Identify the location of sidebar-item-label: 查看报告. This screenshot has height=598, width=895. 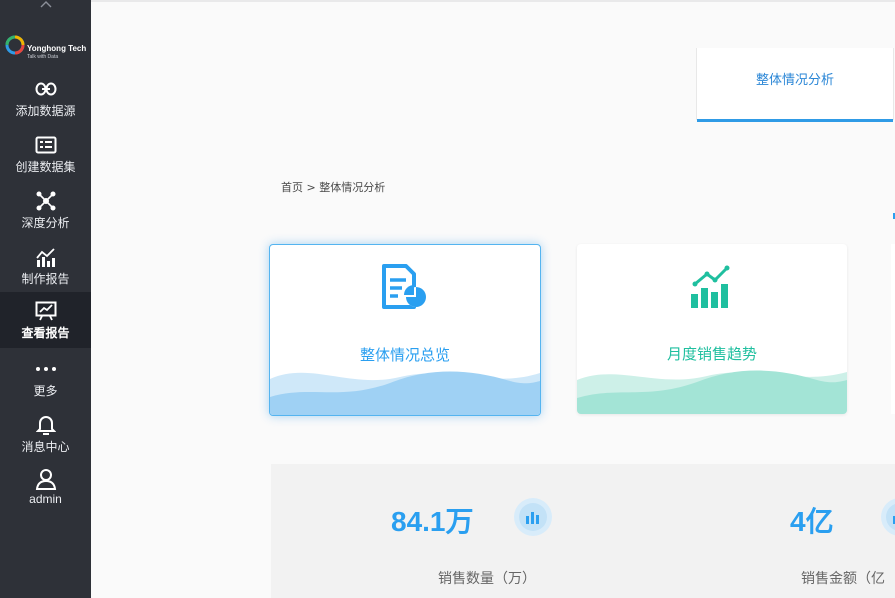
(45, 333).